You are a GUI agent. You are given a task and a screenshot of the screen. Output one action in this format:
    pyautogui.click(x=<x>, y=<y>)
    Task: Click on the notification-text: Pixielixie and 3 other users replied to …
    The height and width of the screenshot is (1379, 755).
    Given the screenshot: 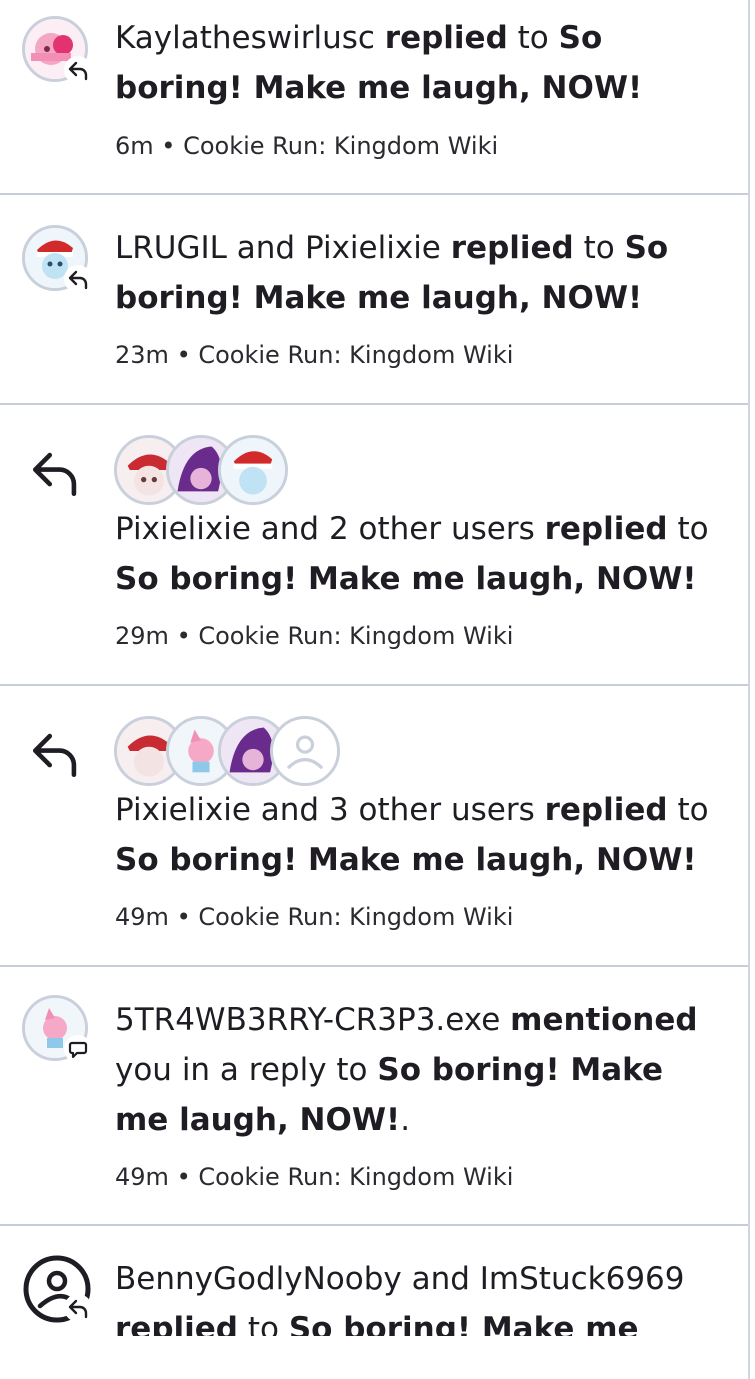 What is the action you would take?
    pyautogui.click(x=417, y=835)
    